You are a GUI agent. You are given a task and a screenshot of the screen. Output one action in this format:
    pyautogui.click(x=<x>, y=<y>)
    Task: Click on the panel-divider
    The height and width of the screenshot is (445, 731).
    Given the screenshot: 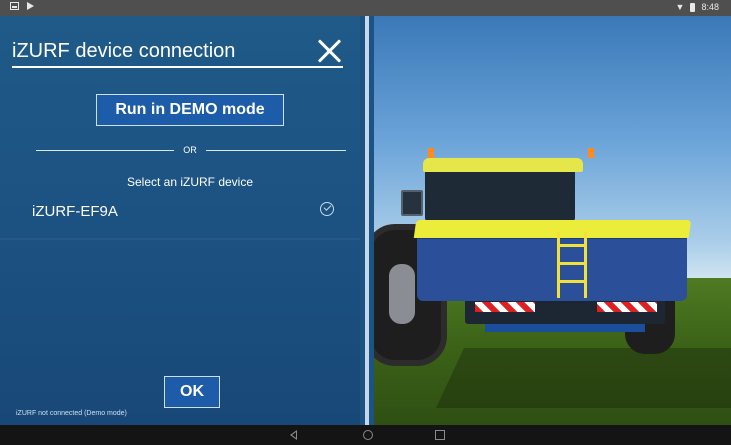 What is the action you would take?
    pyautogui.click(x=367, y=220)
    